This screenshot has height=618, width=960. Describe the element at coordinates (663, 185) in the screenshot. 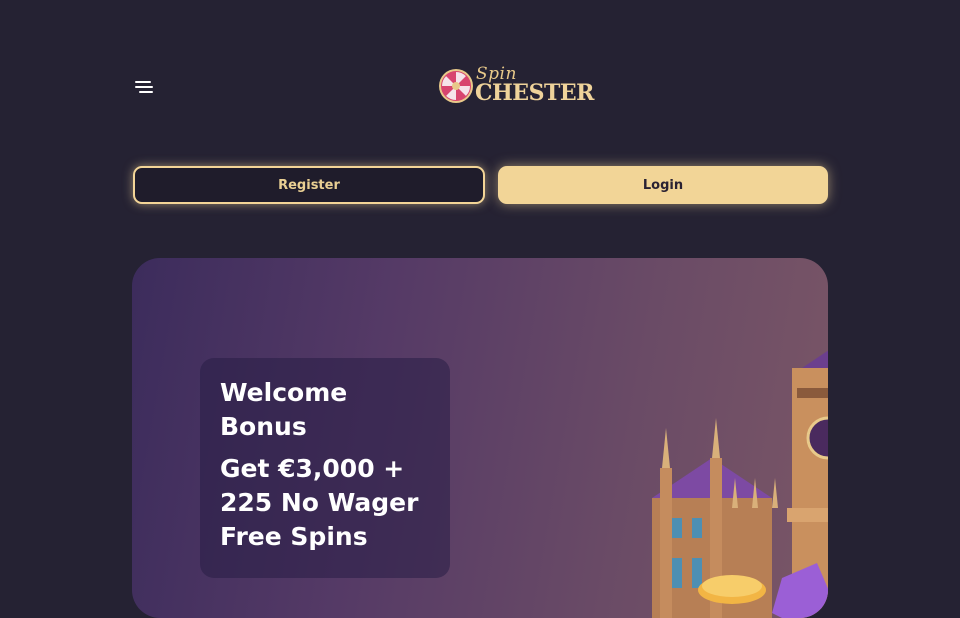

I see `login-button: Login` at that location.